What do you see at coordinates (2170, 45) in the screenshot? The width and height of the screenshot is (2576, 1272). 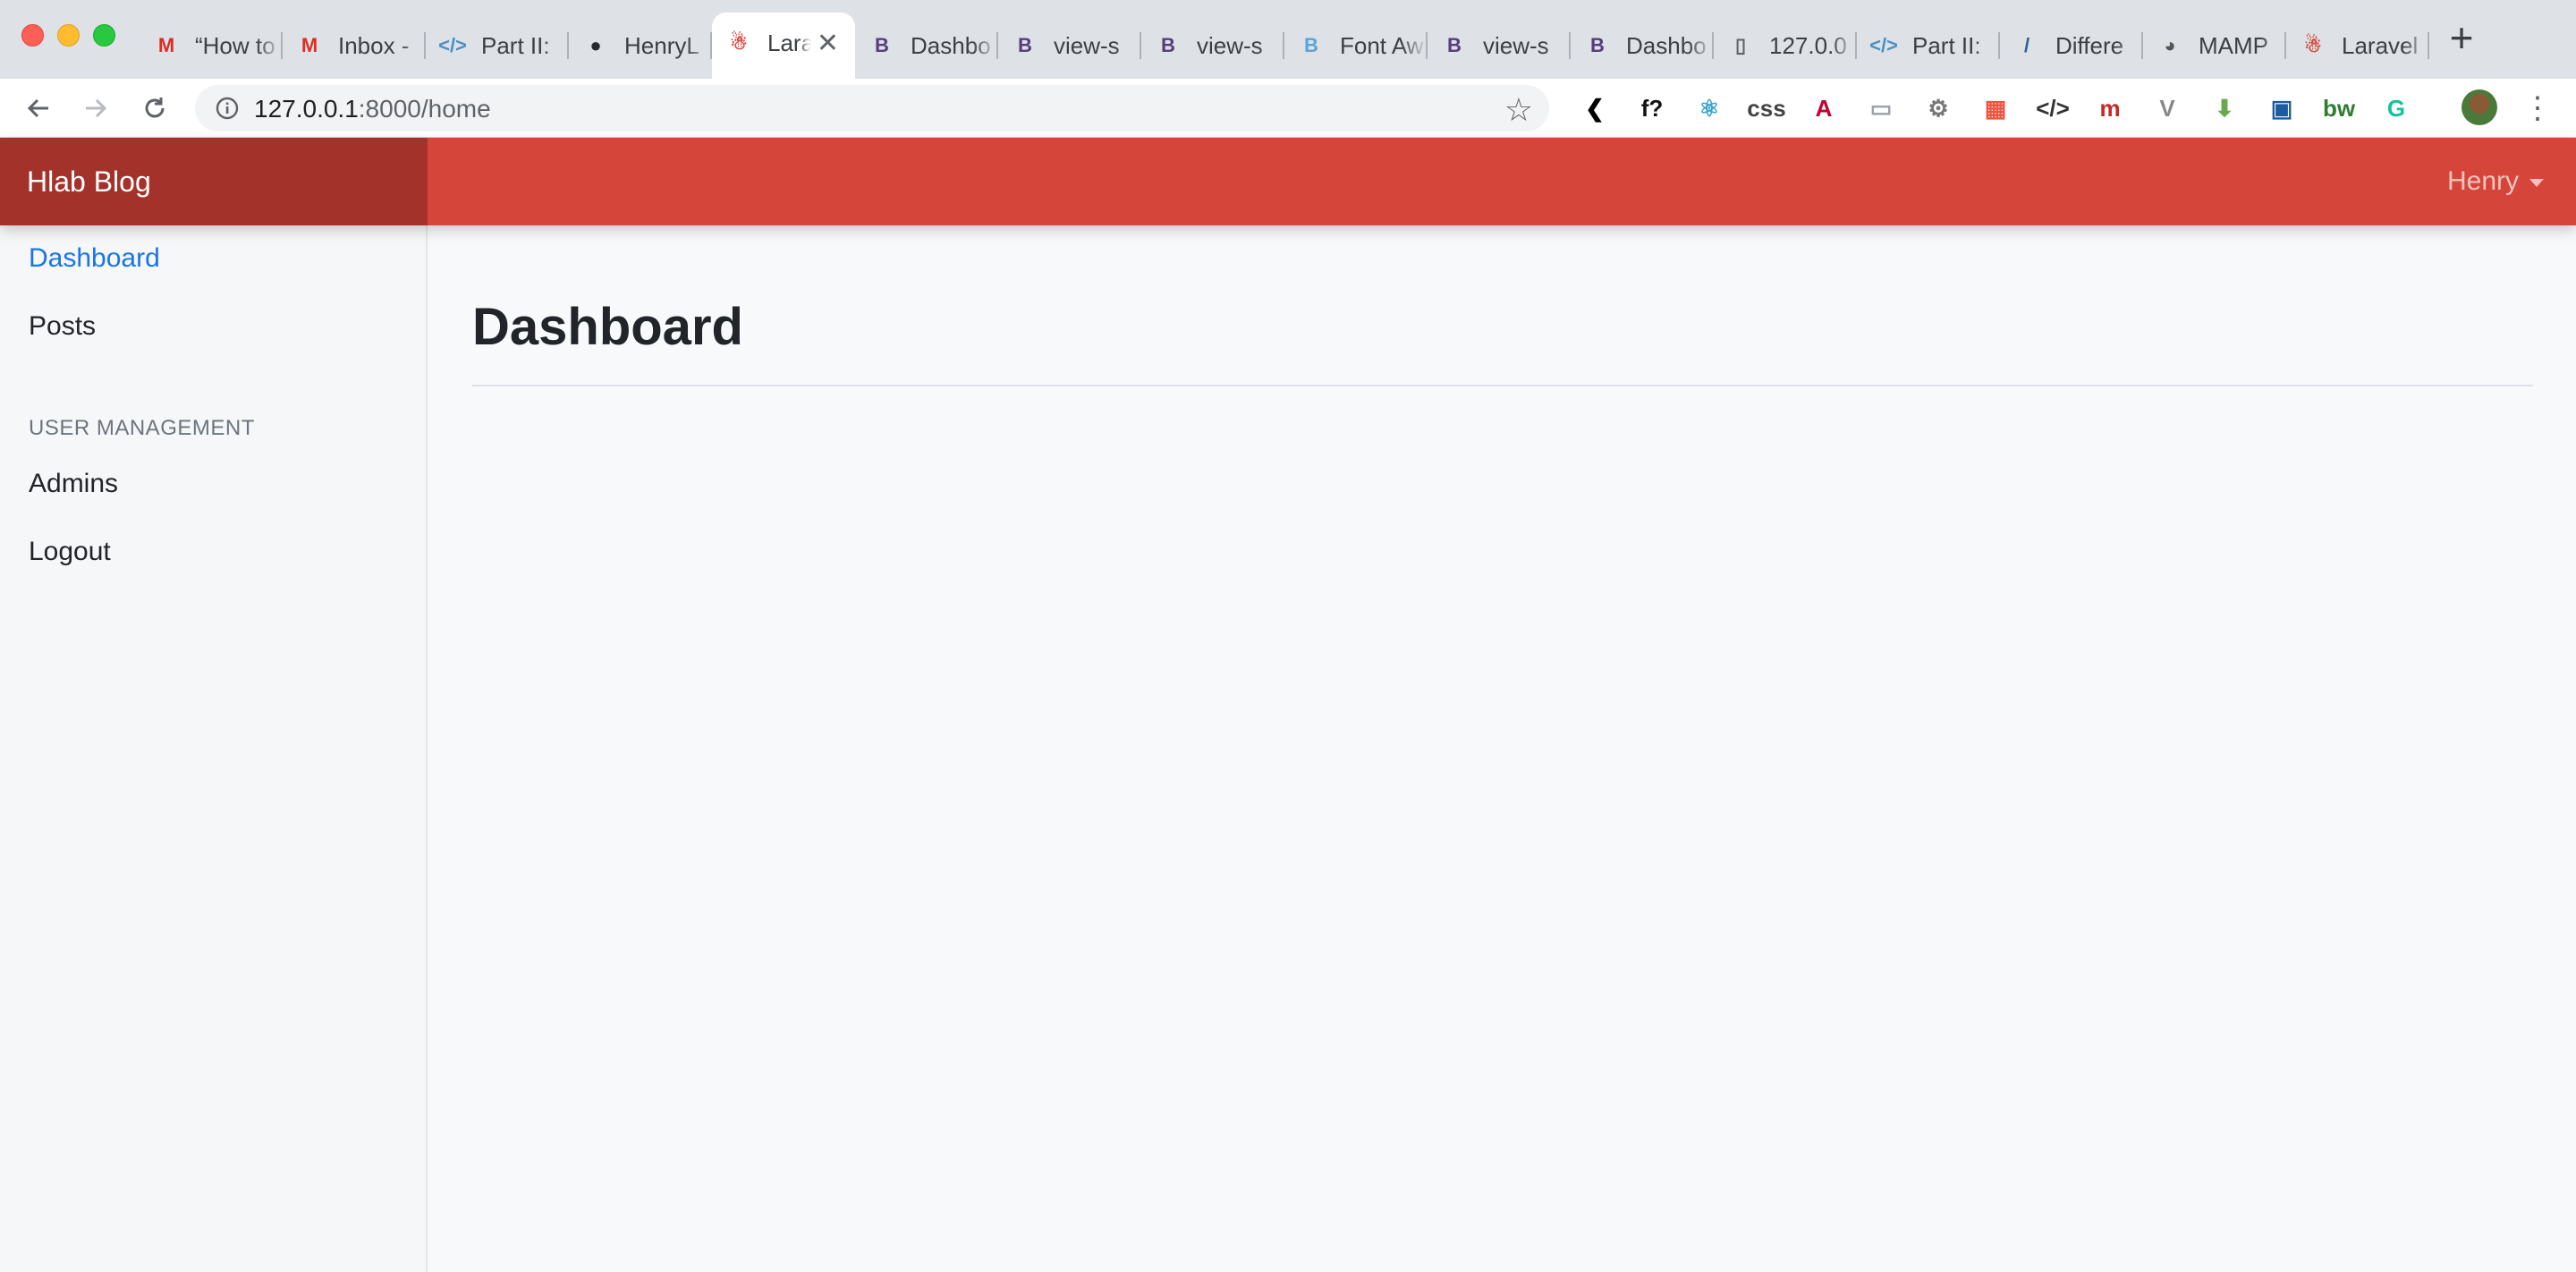 I see `mamp-icon: ◕` at bounding box center [2170, 45].